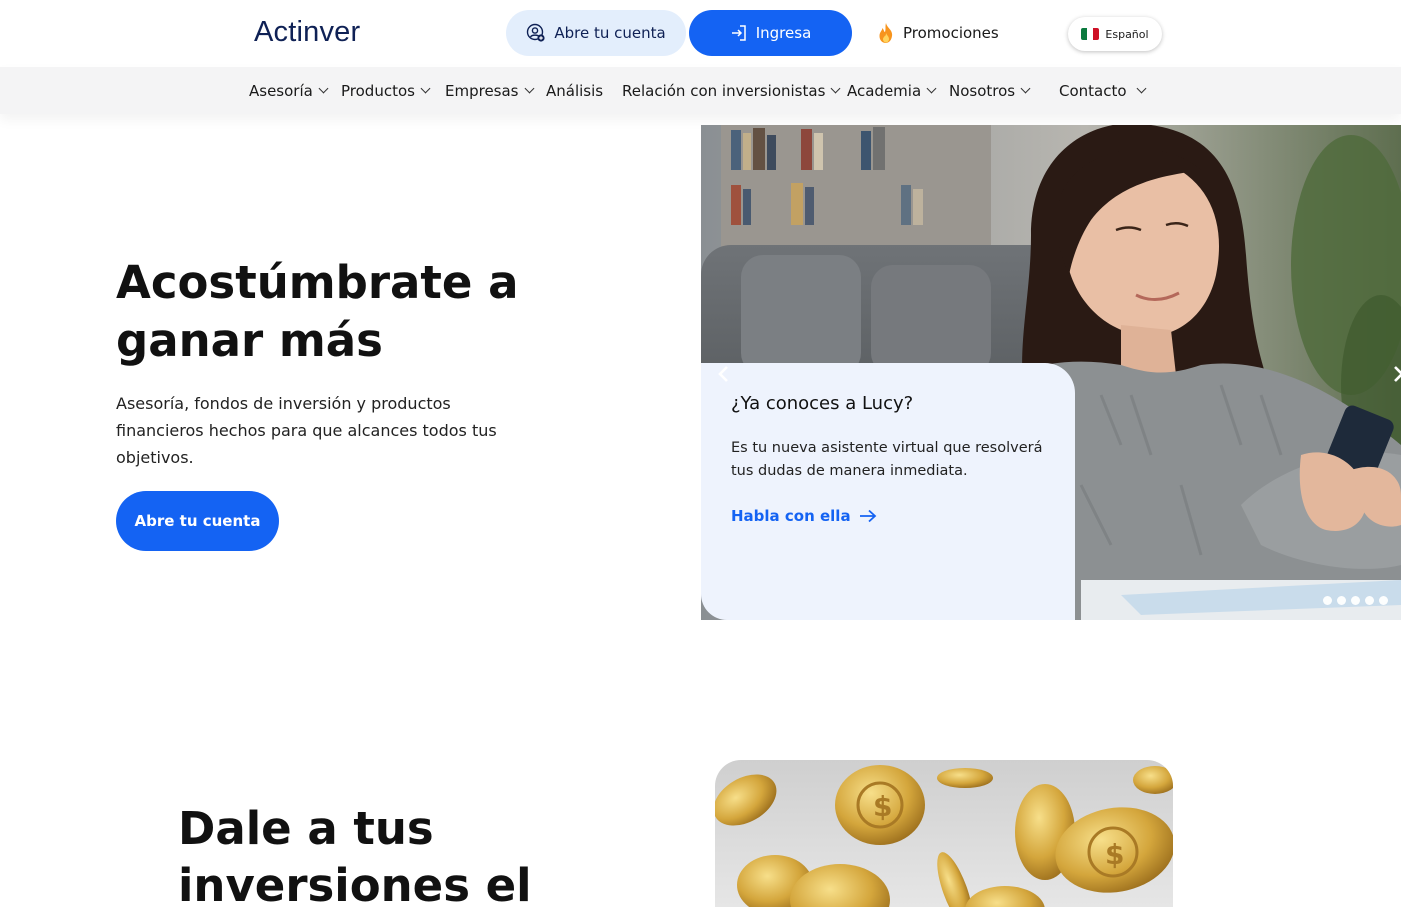 The height and width of the screenshot is (907, 1401). What do you see at coordinates (738, 33) in the screenshot?
I see `login-icon` at bounding box center [738, 33].